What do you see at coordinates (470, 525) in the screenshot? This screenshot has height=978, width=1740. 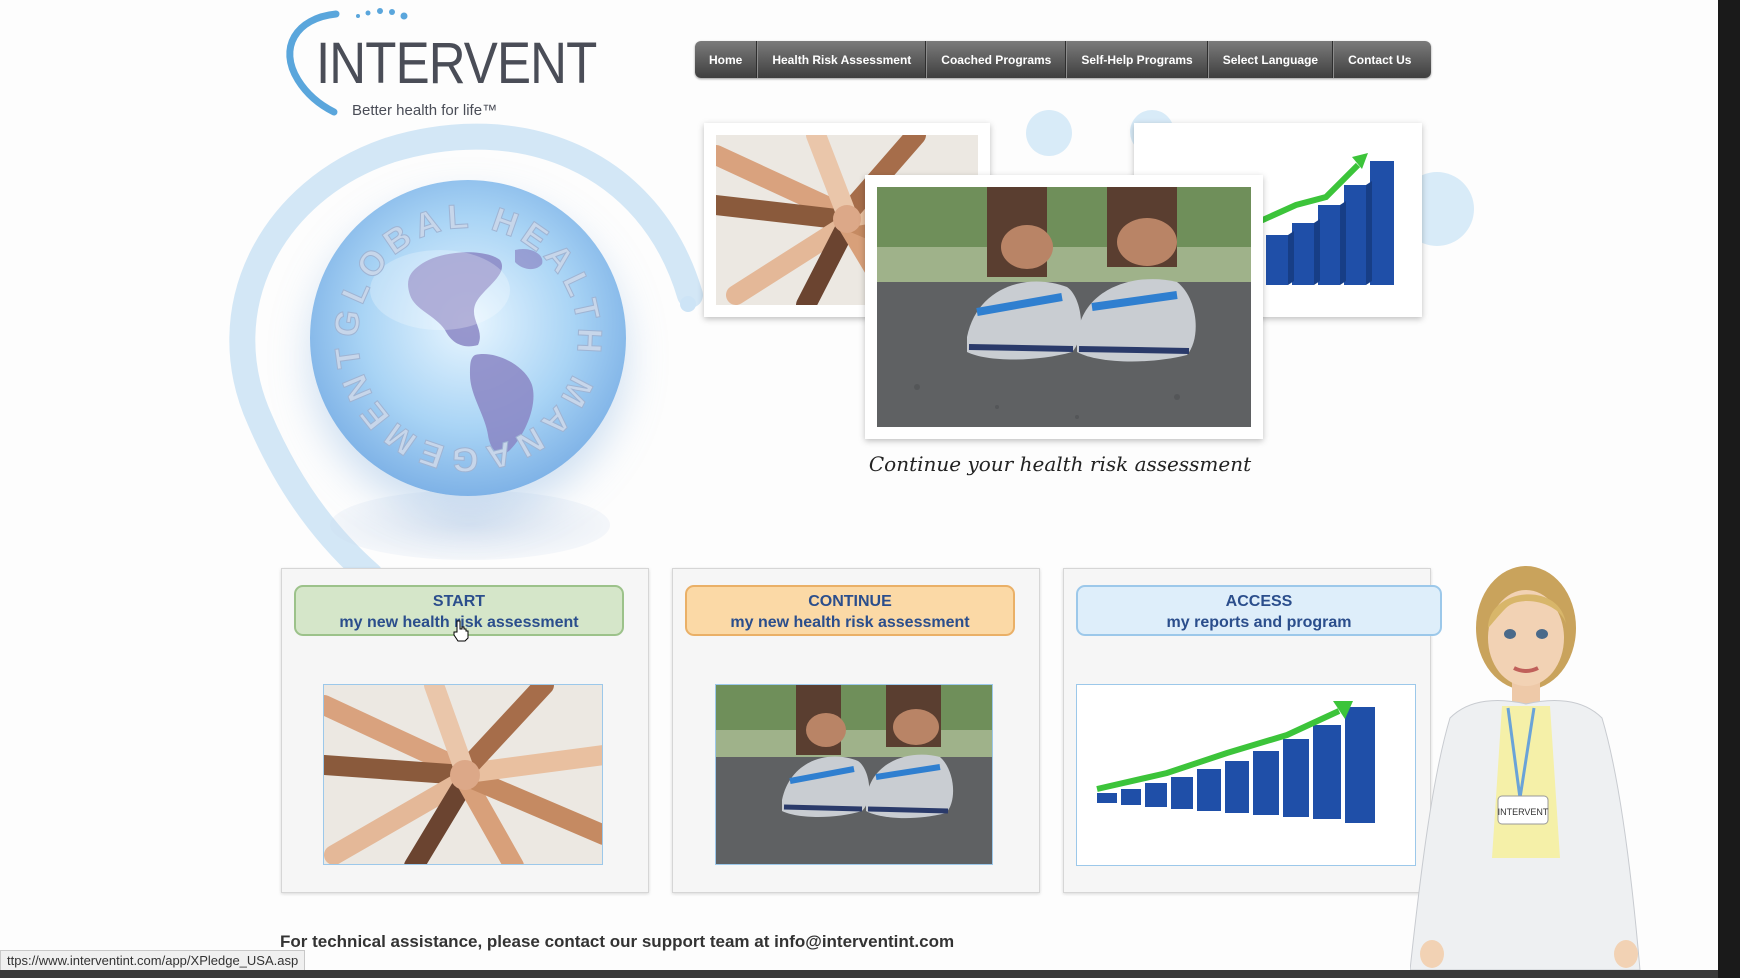 I see `globe-shadow` at bounding box center [470, 525].